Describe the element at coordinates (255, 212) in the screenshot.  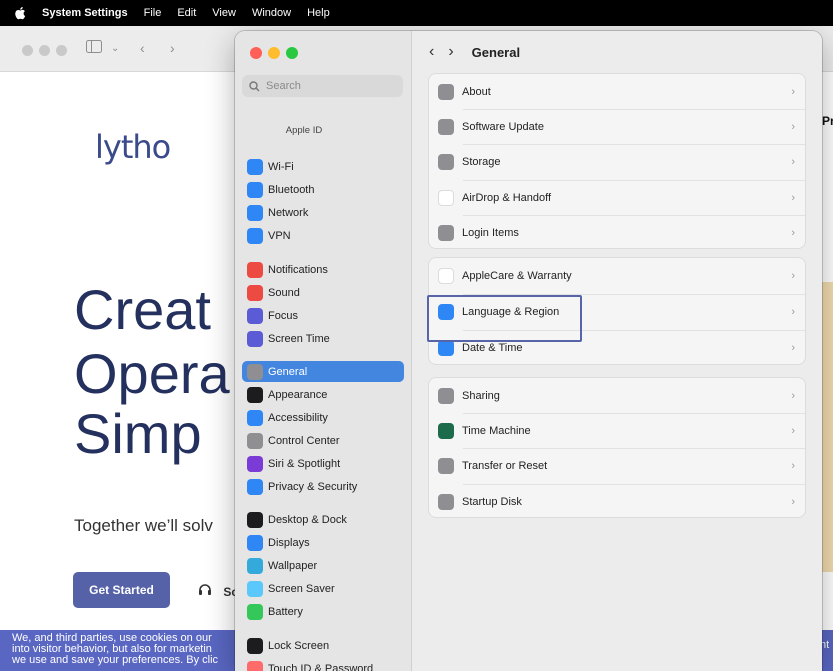
I see `globe-icon` at that location.